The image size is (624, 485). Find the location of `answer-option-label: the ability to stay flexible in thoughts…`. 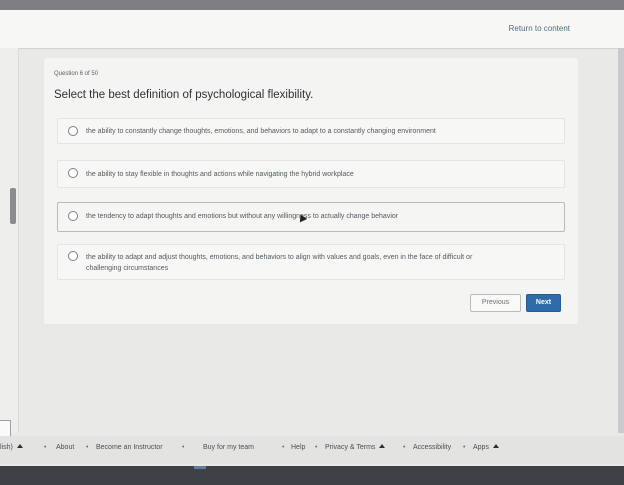

answer-option-label: the ability to stay flexible in thoughts… is located at coordinates (220, 174).